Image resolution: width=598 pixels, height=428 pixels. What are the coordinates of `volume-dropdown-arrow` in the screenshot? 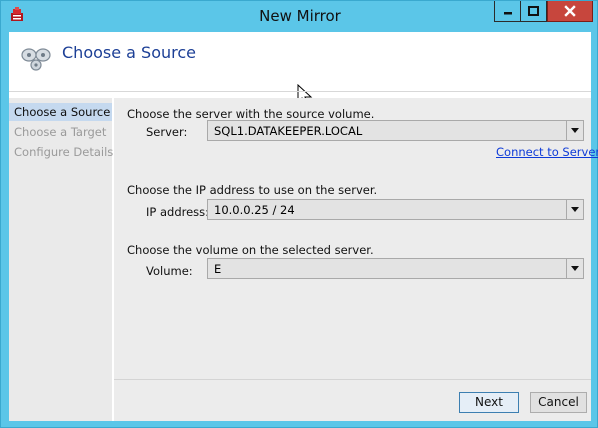 It's located at (574, 268).